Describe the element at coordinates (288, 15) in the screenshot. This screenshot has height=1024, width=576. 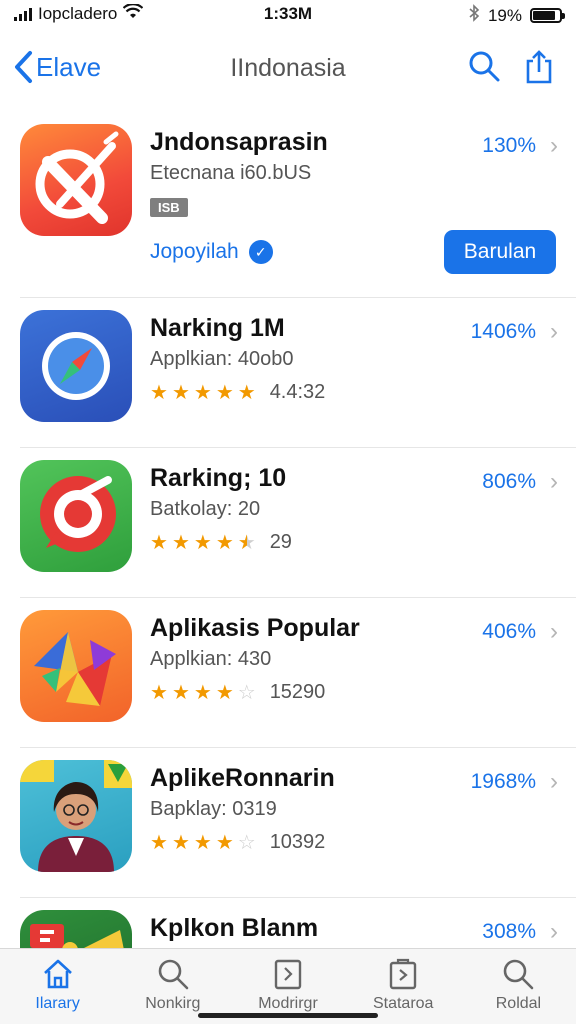
I see `status-bar: Iopcladero 1:33M 19%` at that location.